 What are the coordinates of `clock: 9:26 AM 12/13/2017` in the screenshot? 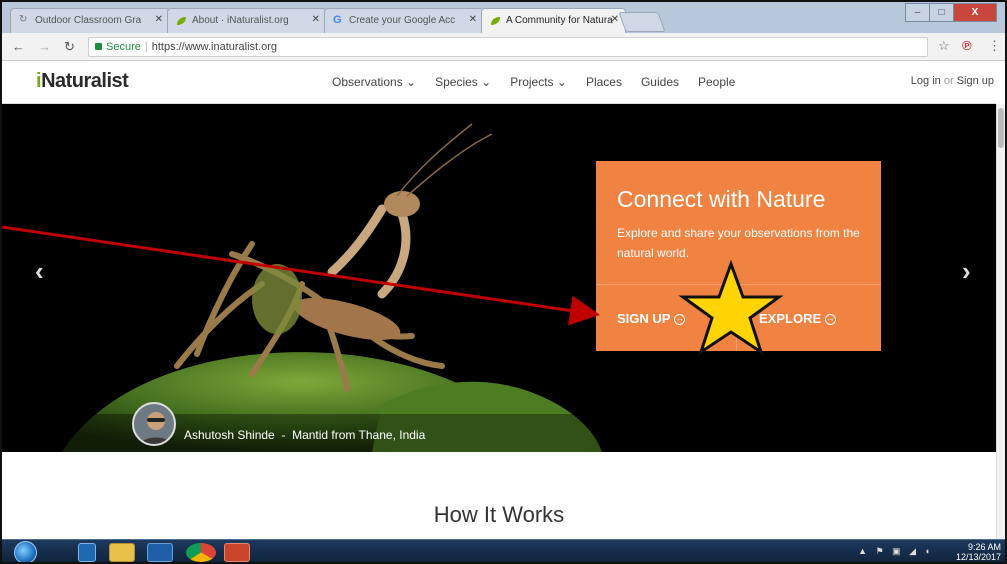 It's located at (978, 552).